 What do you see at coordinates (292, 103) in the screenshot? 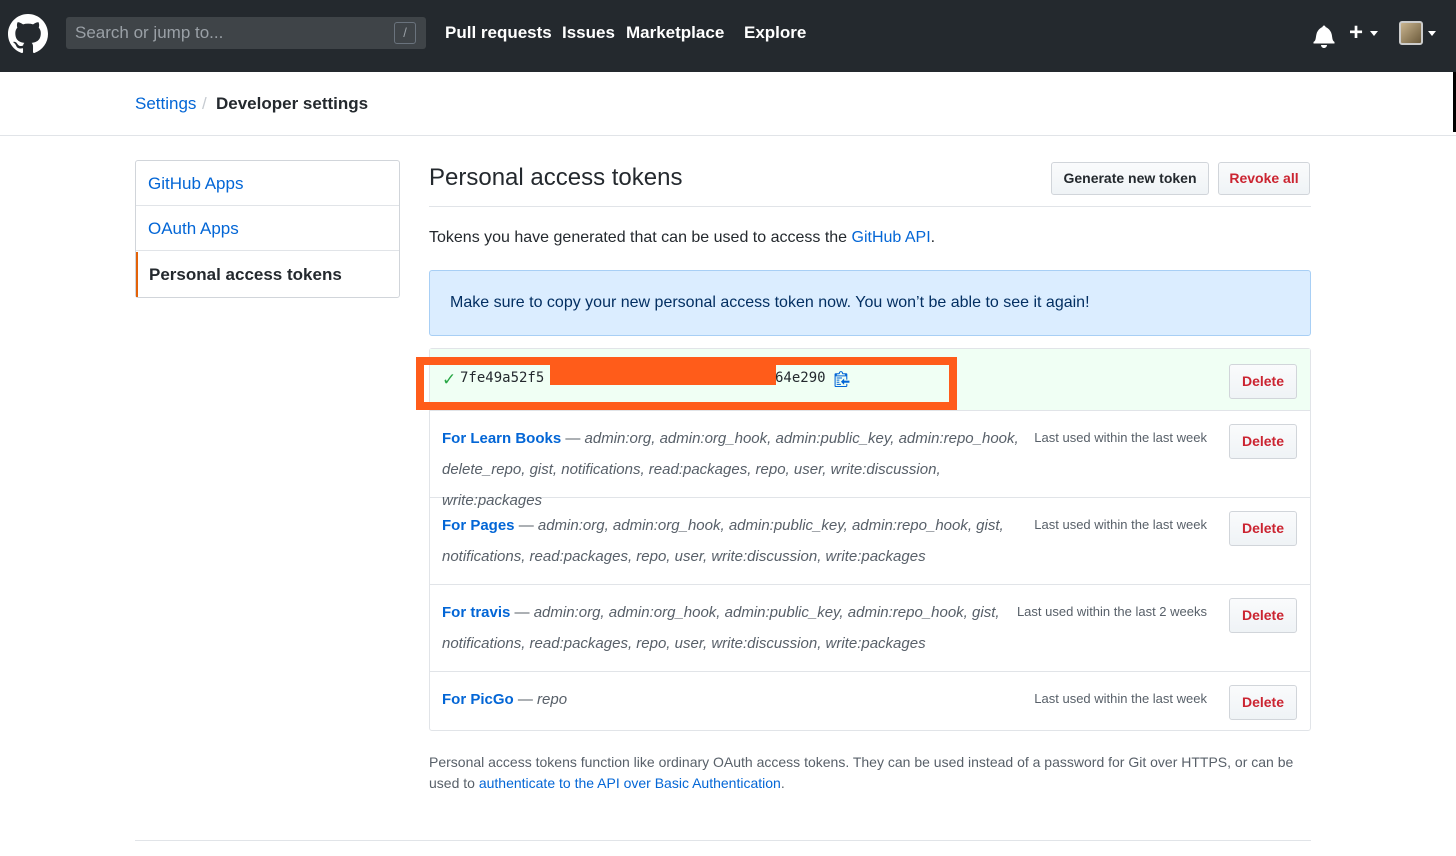
I see `breadcrumb-current: Developer settings` at bounding box center [292, 103].